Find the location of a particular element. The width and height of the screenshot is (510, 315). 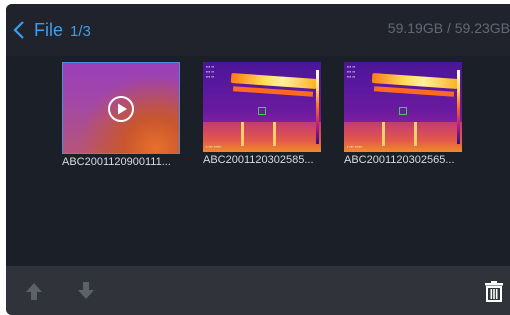

move-down-button is located at coordinates (86, 291).